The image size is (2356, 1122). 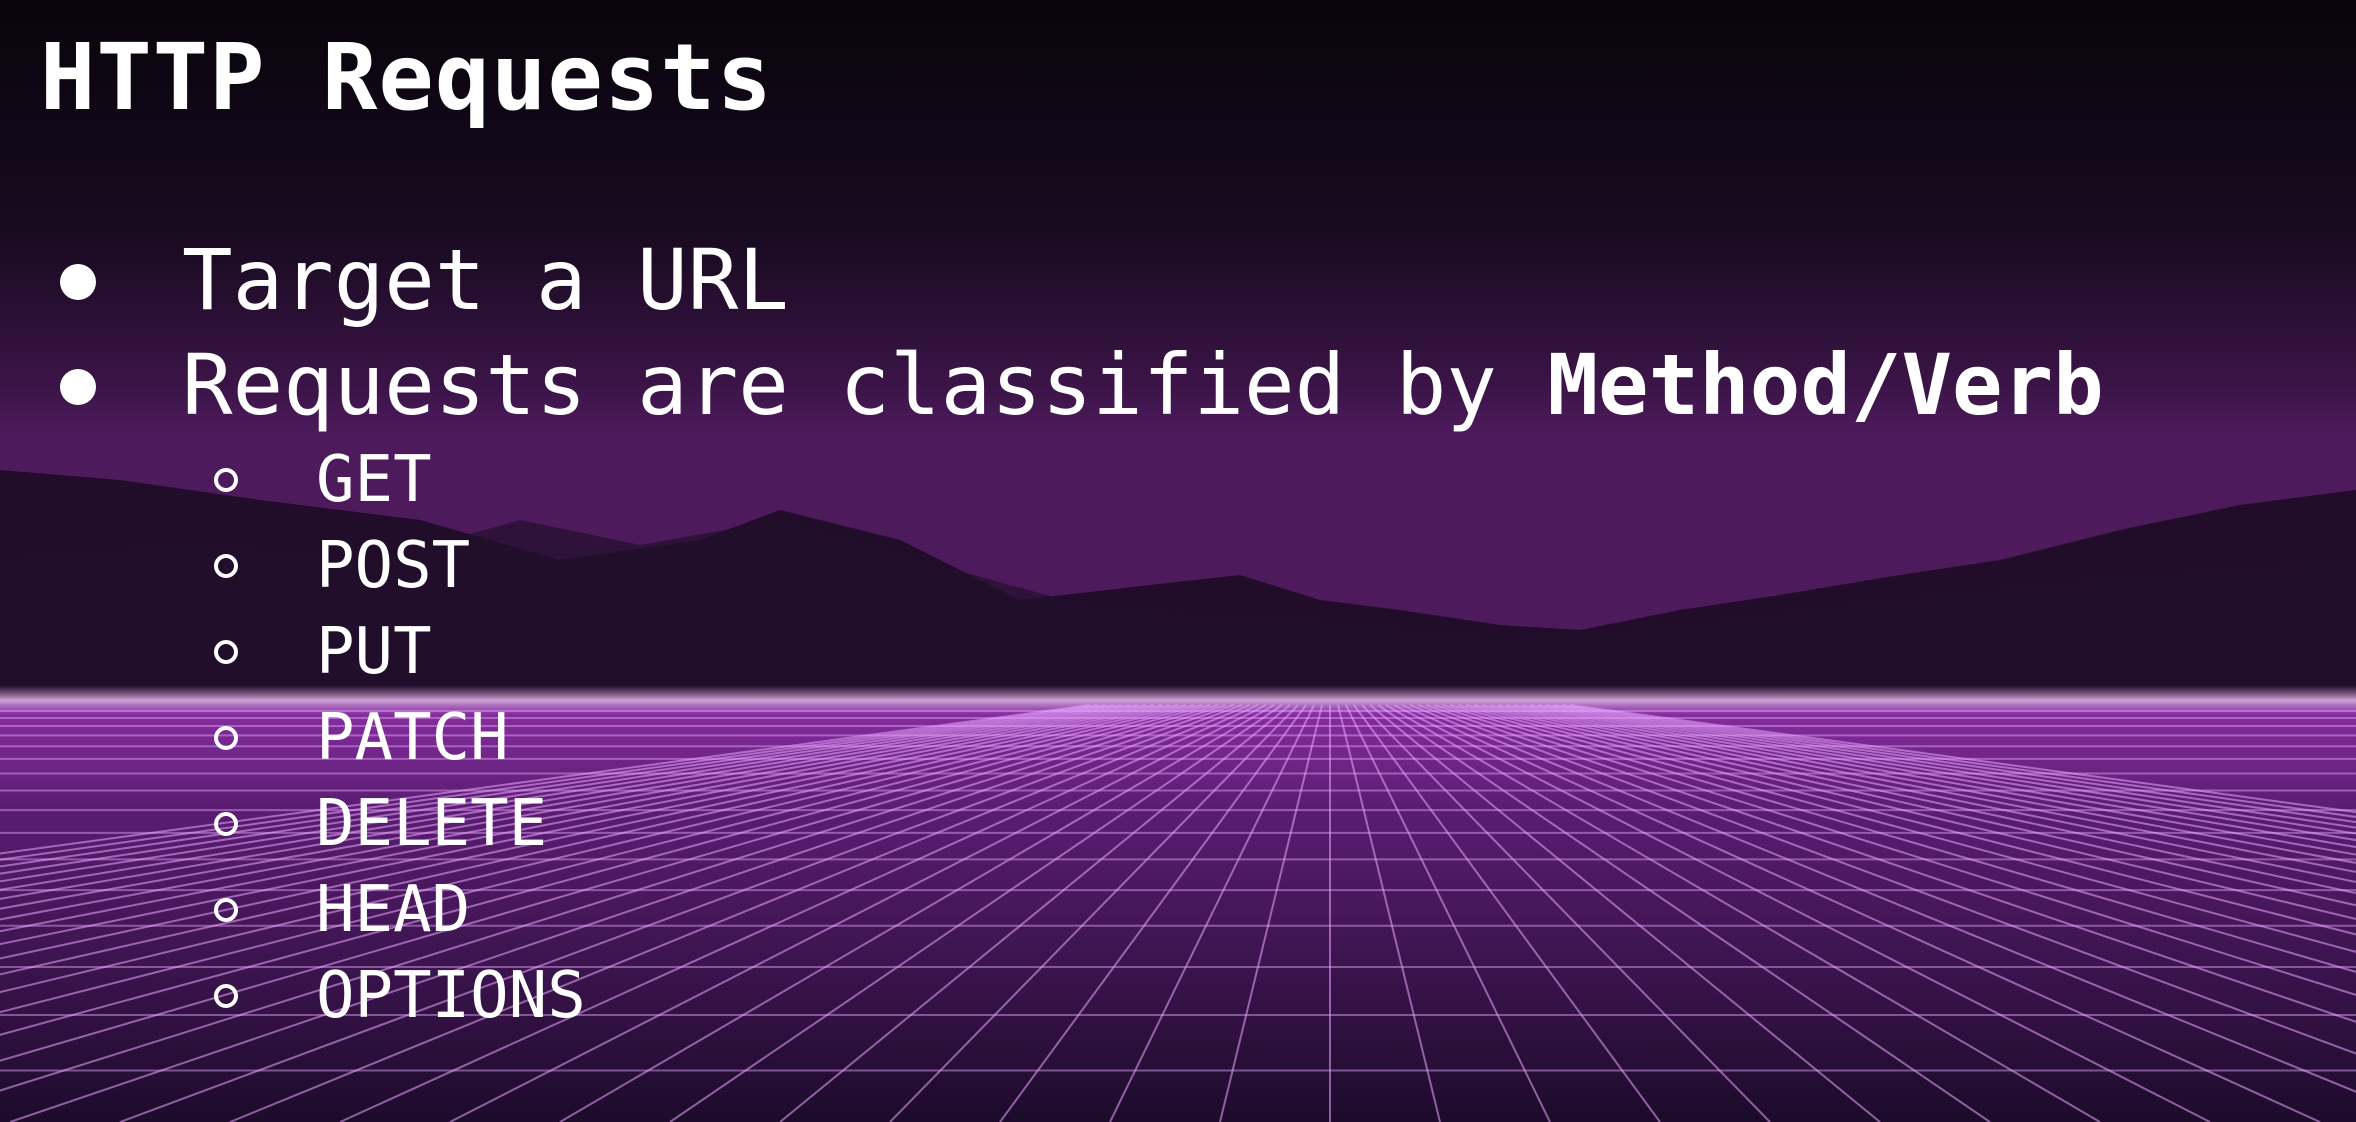 I want to click on bullet-classified: Requests are classified by Method/Verb, so click(x=1082, y=385).